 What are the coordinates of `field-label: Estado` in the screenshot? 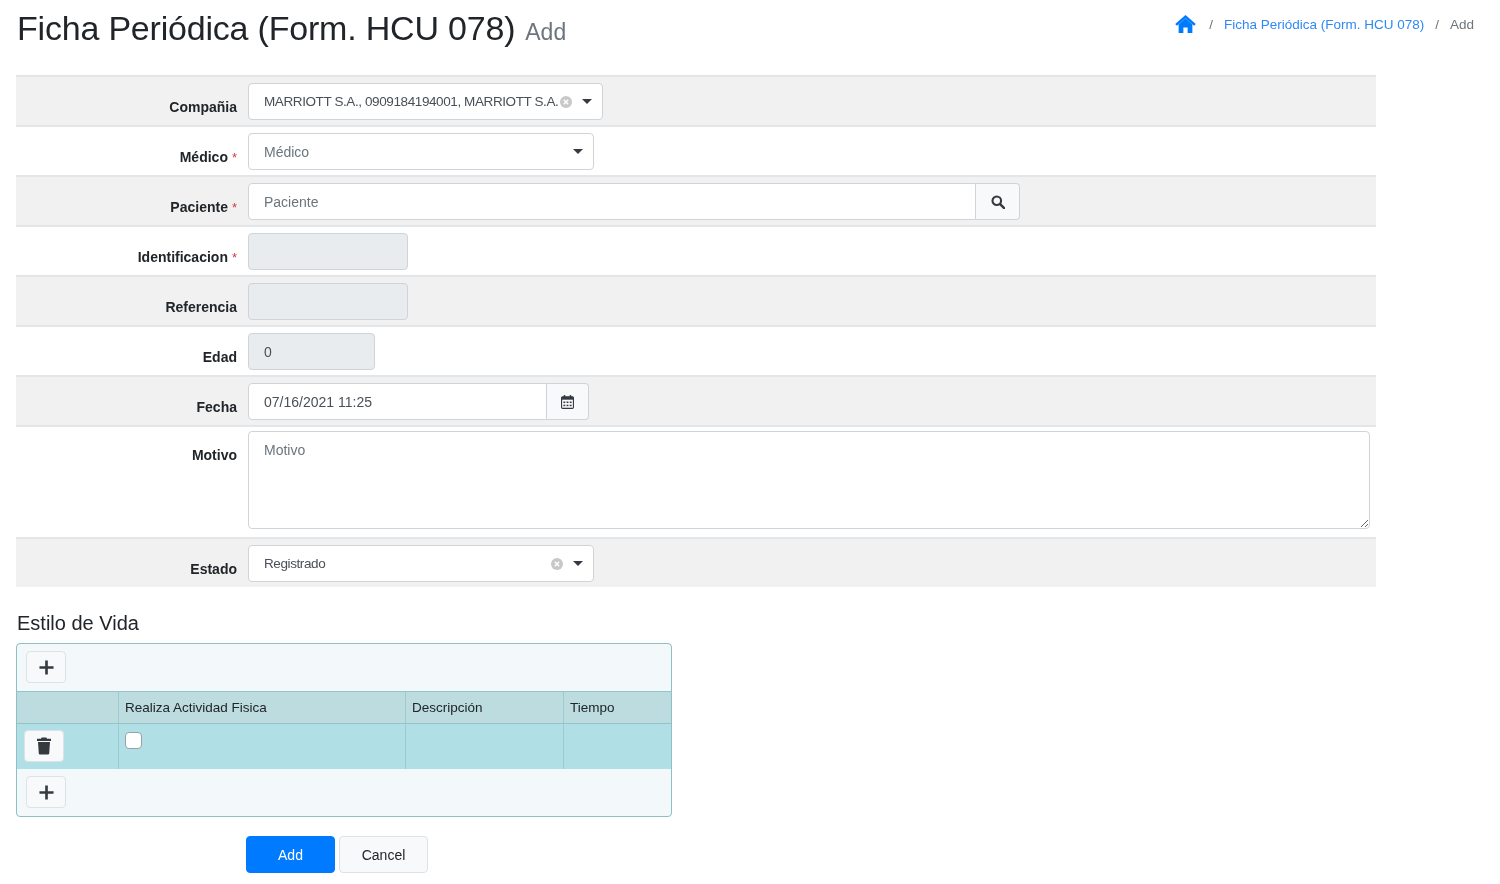 It's located at (213, 569).